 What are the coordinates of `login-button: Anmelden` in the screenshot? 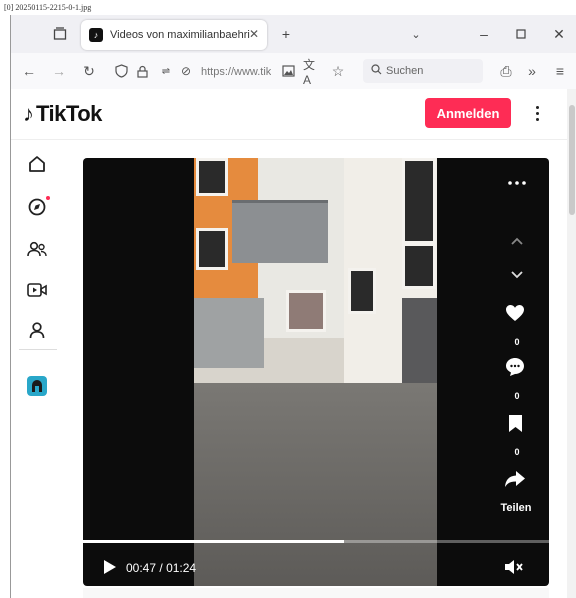 It's located at (468, 113).